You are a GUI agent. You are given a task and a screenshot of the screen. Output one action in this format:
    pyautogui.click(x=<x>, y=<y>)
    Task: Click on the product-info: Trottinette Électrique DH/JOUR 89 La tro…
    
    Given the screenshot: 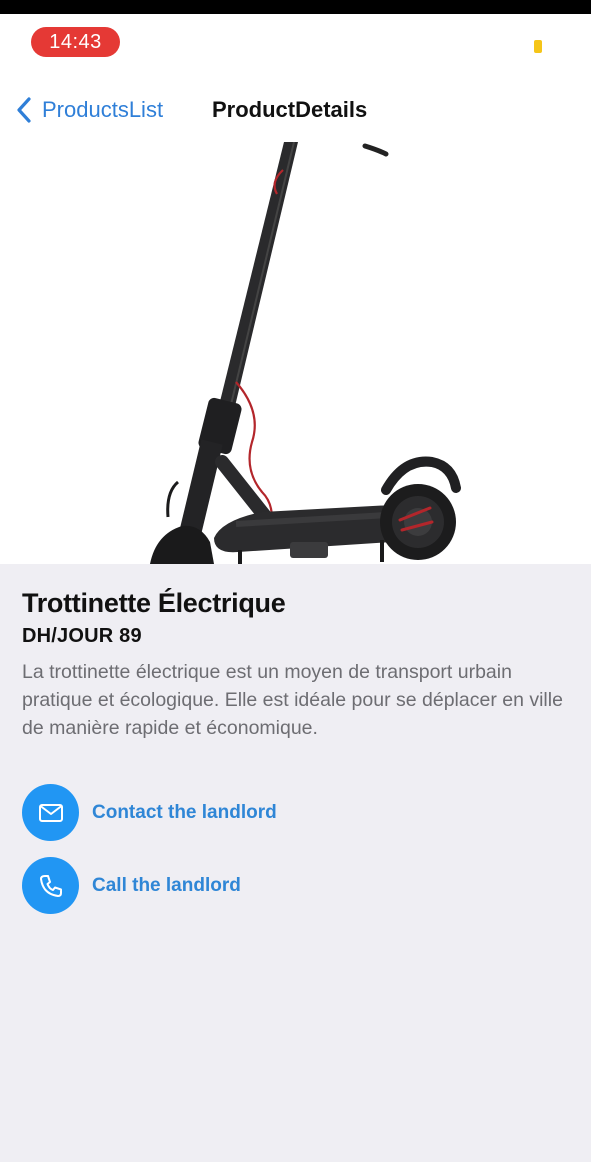 What is the action you would take?
    pyautogui.click(x=297, y=665)
    